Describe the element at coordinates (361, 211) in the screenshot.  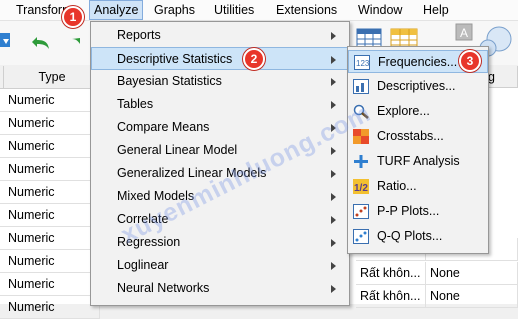
I see `pp-plot-icon` at that location.